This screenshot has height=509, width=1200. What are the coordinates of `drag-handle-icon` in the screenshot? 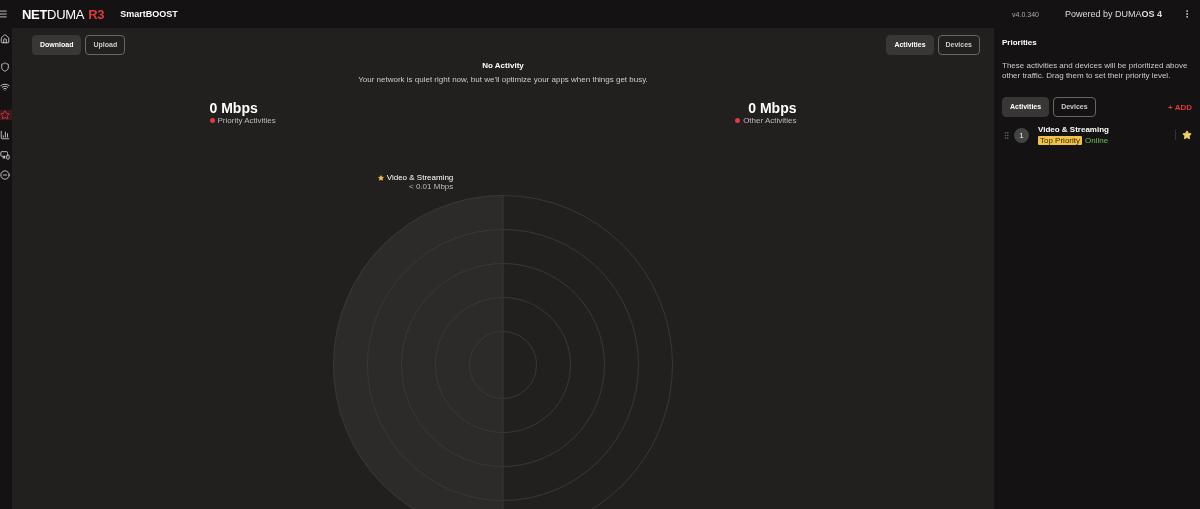 It's located at (1006, 135).